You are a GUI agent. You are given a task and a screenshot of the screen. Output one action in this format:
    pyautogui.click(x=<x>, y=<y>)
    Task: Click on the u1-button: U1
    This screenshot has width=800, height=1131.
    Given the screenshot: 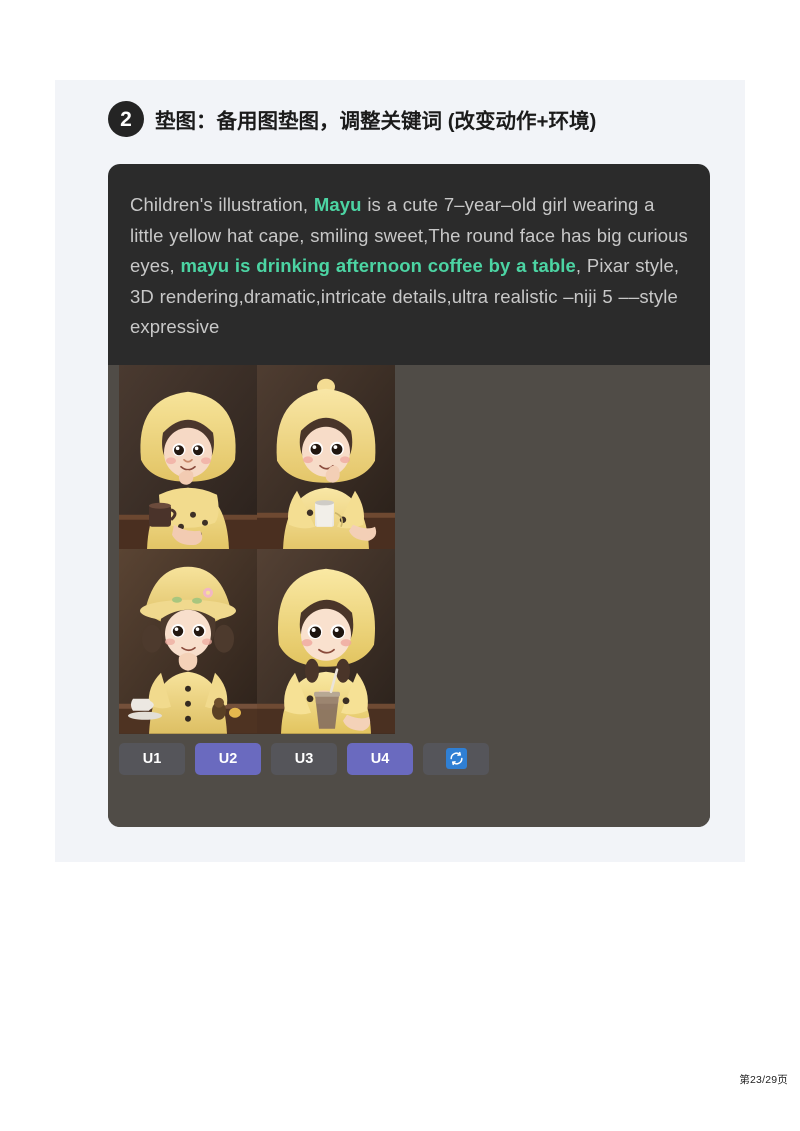 What is the action you would take?
    pyautogui.click(x=152, y=758)
    